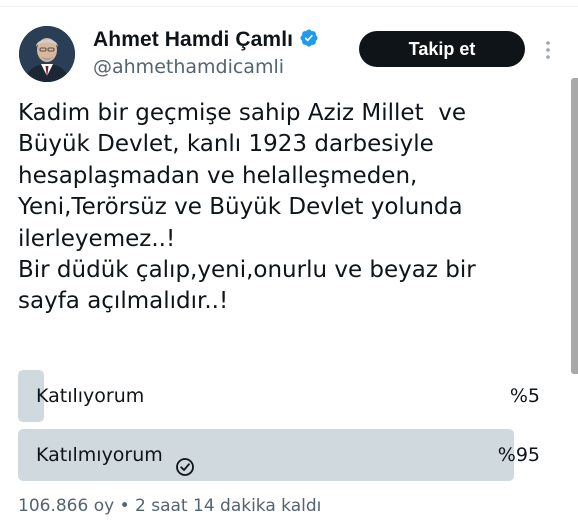  What do you see at coordinates (309, 40) in the screenshot?
I see `verified-badge-icon` at bounding box center [309, 40].